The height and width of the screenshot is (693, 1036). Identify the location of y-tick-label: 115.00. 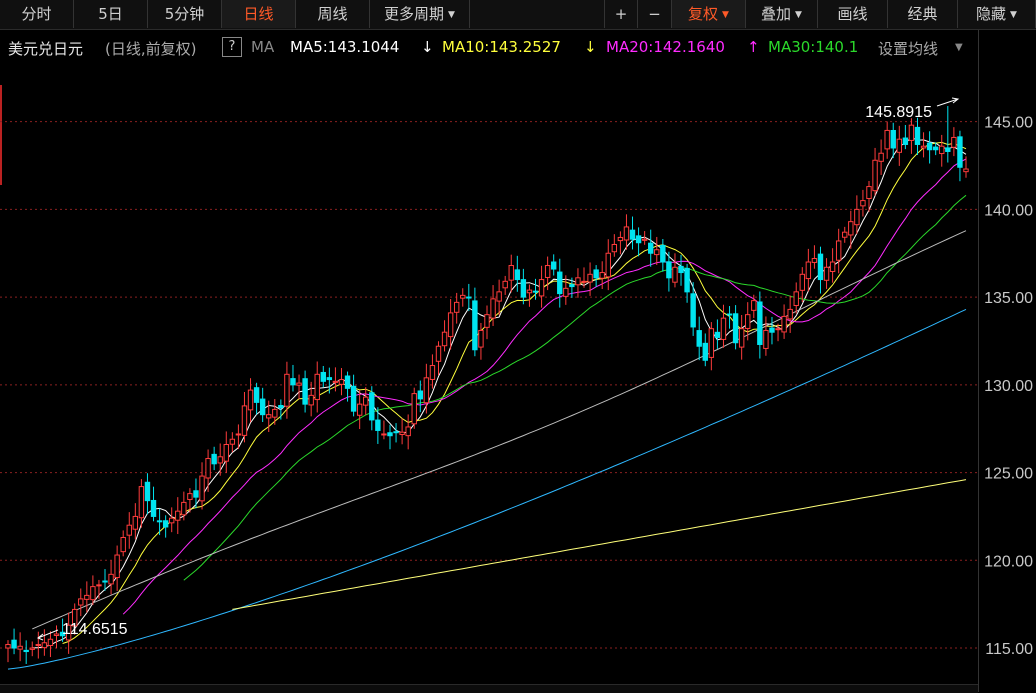
(1009, 649).